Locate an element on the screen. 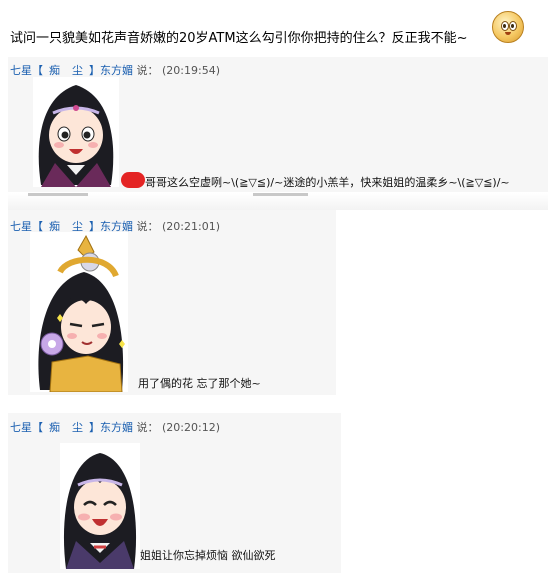  message-text: 用了偶的花 忘了那个她~ is located at coordinates (199, 383).